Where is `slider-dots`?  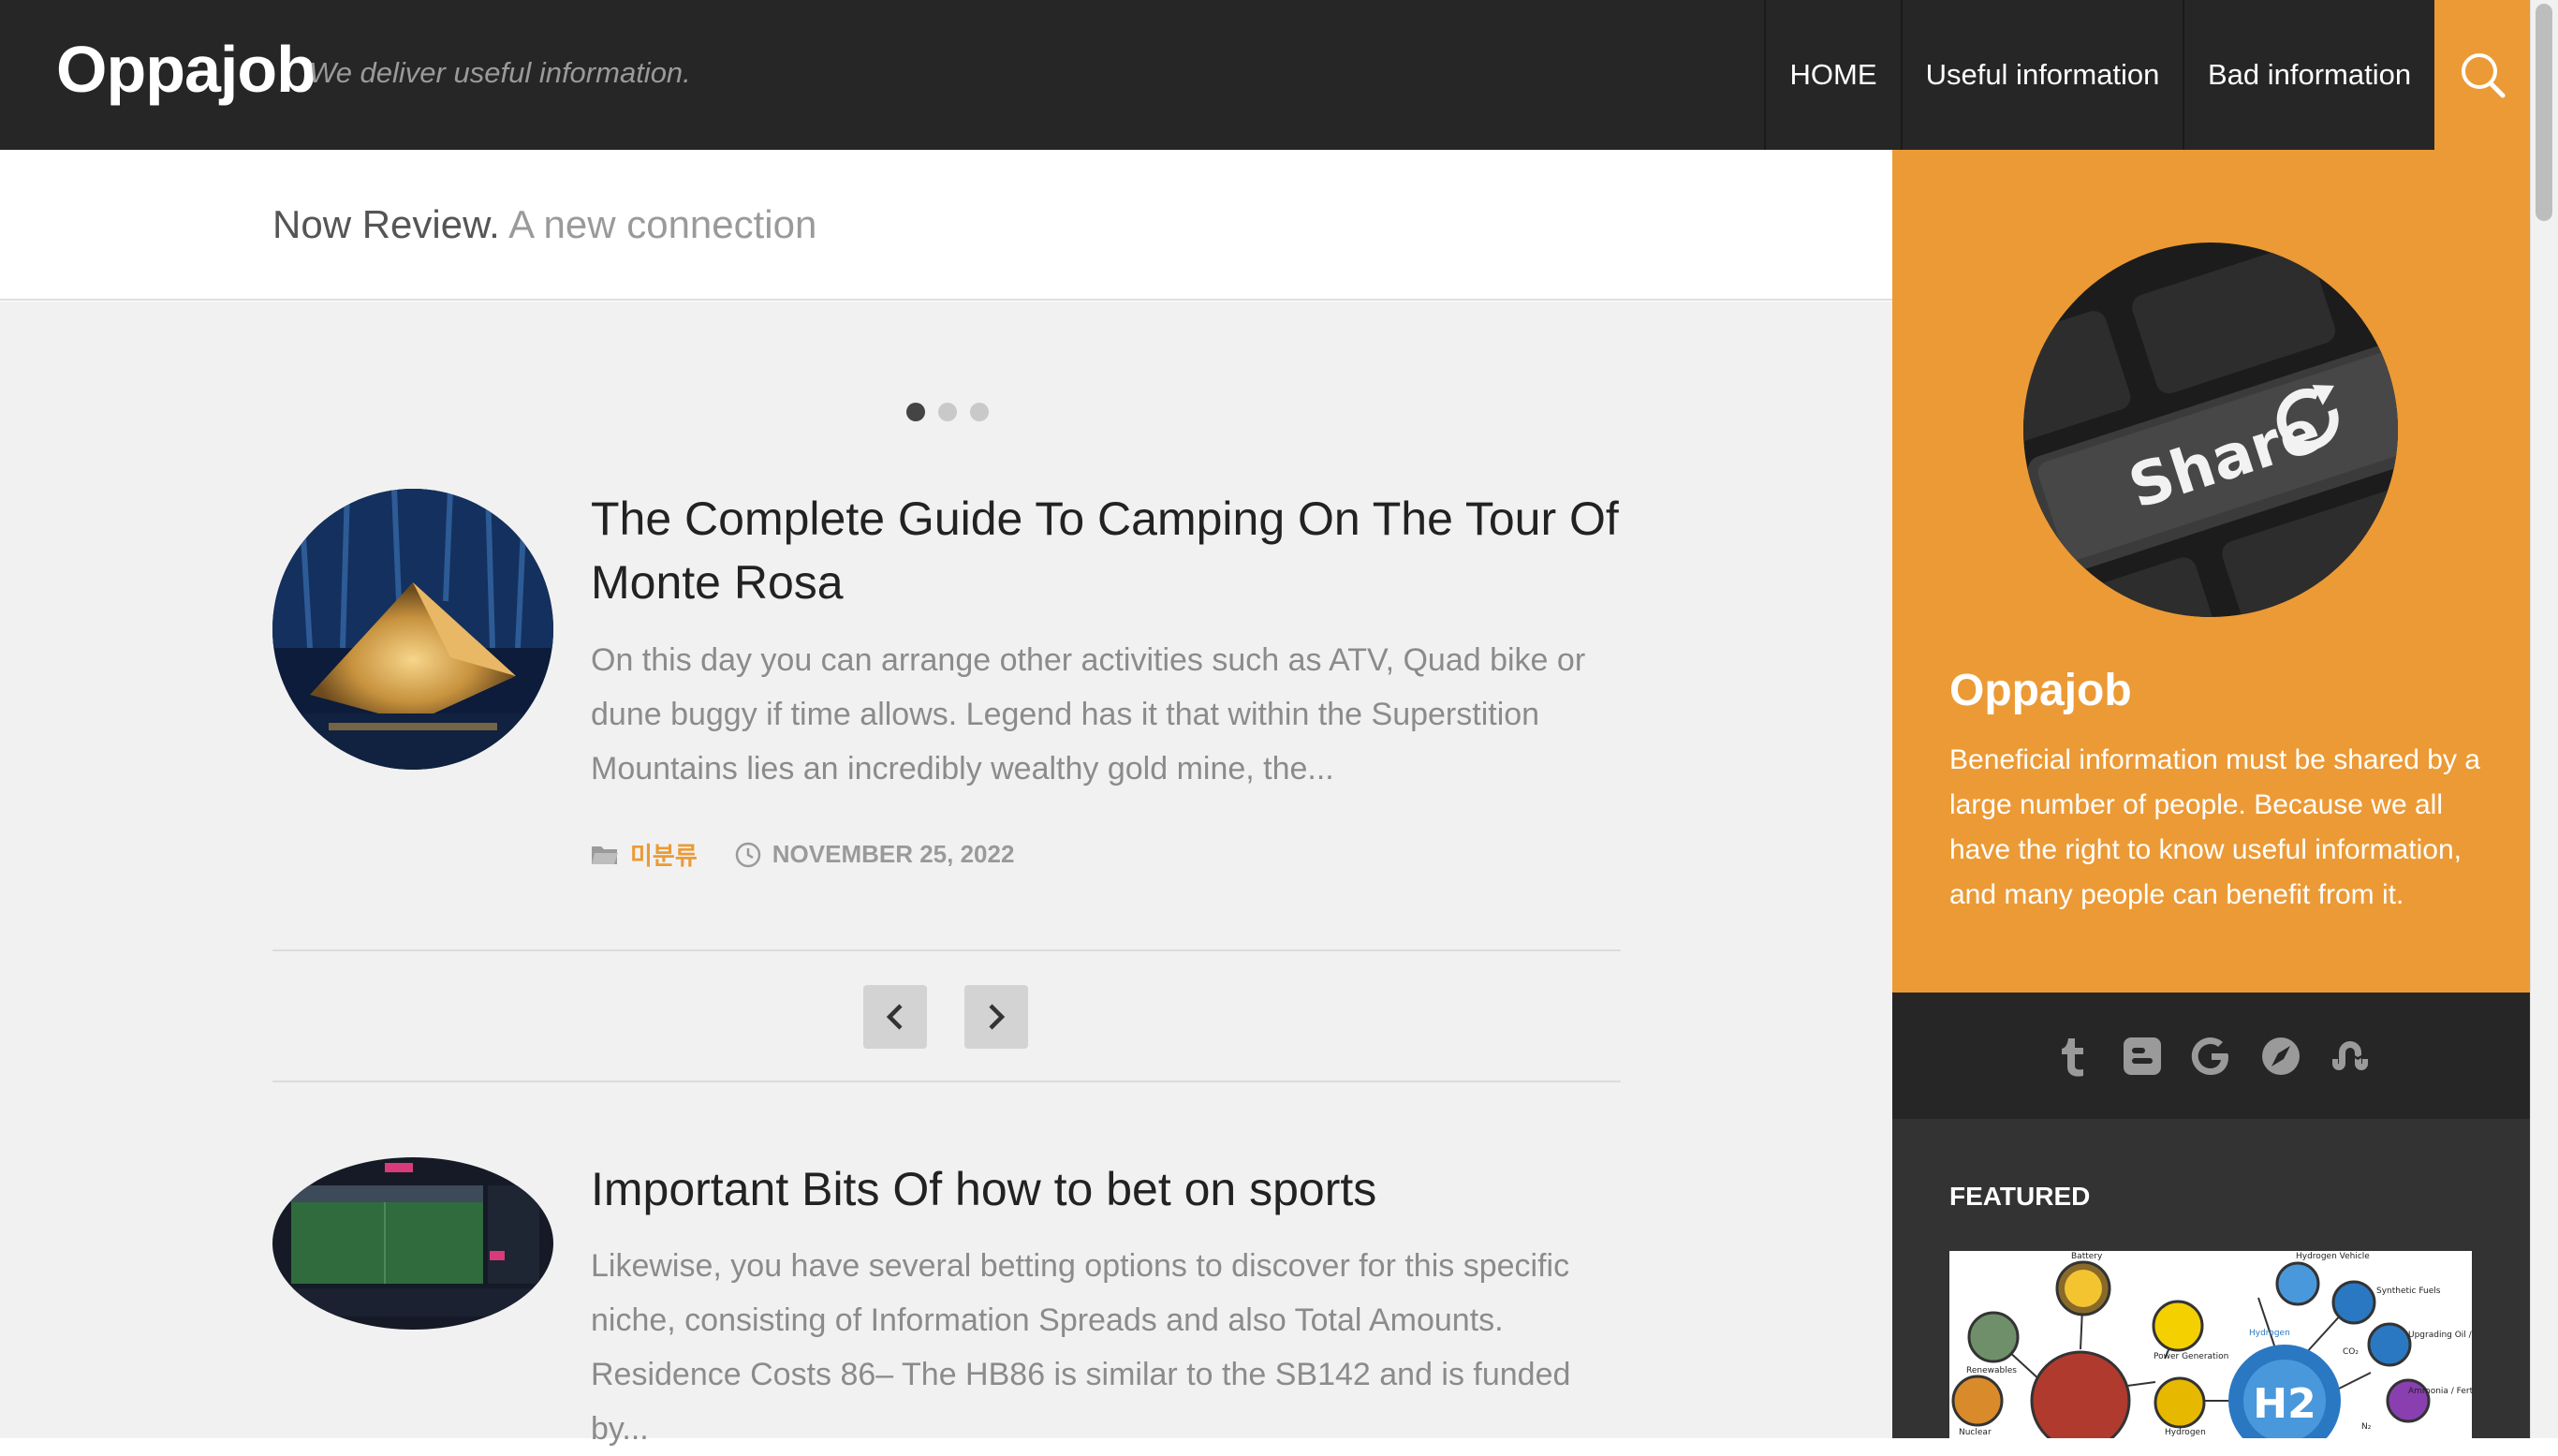 slider-dots is located at coordinates (947, 412).